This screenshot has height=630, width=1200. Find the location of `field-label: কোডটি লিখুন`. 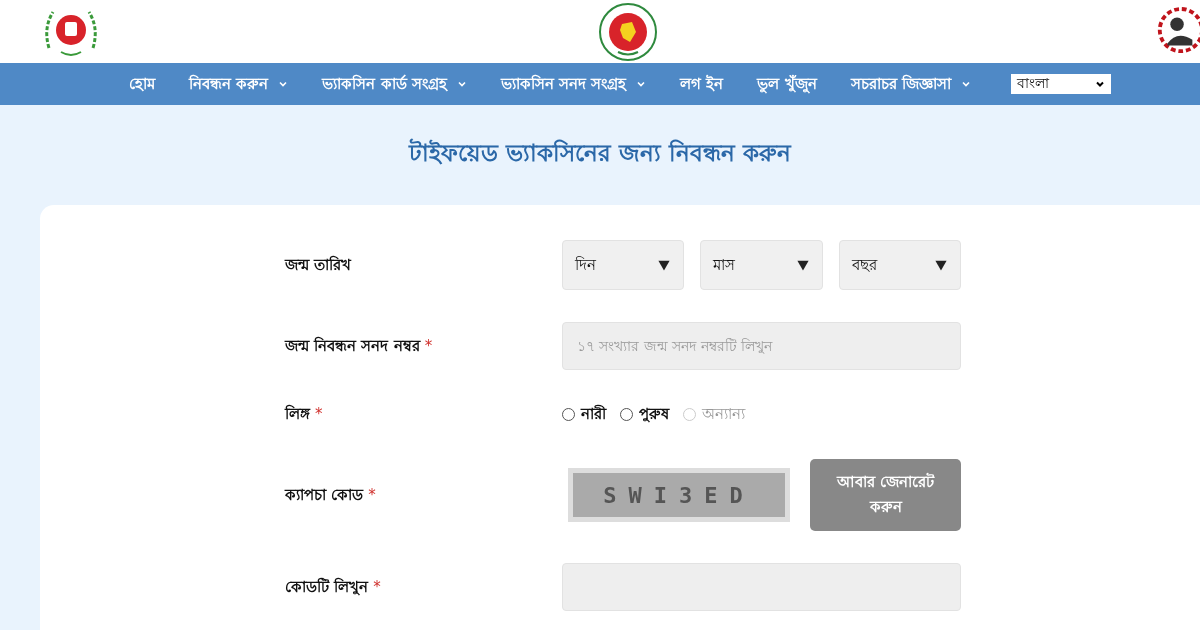

field-label: কোডটি লিখুন is located at coordinates (327, 586).